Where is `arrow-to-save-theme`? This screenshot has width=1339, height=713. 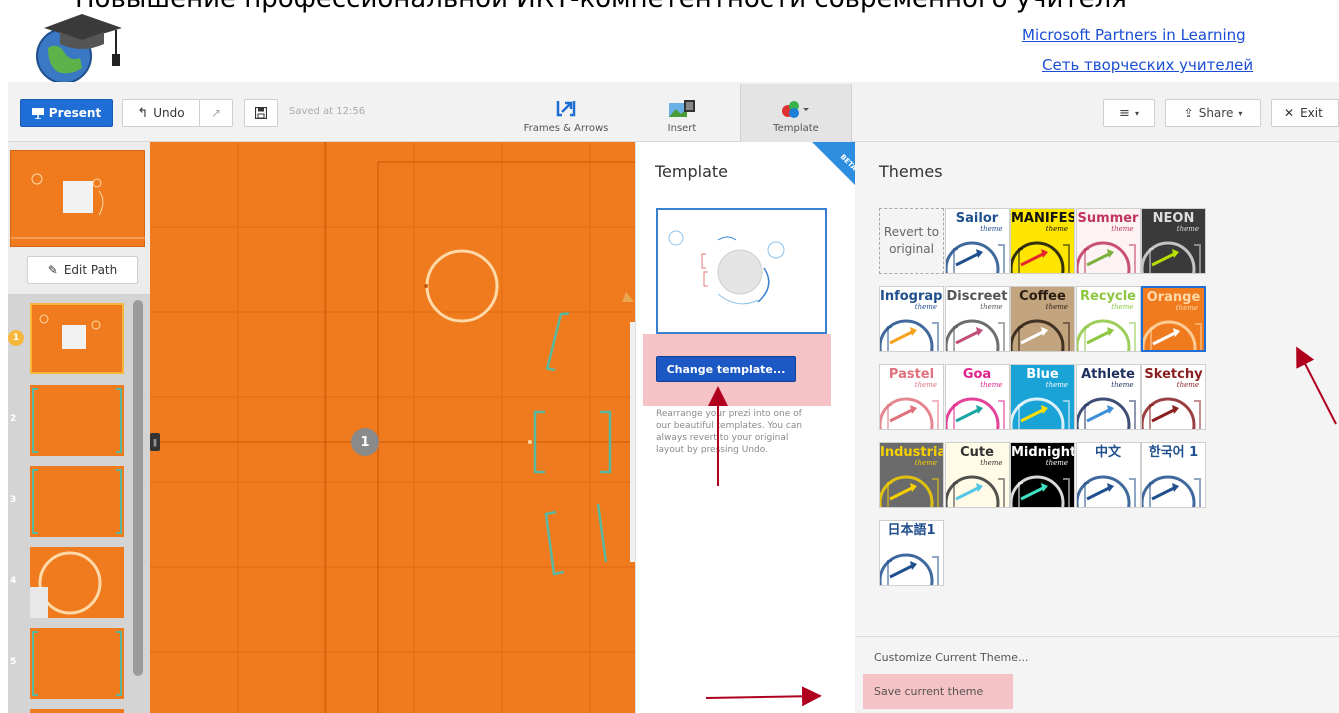
arrow-to-save-theme is located at coordinates (763, 696).